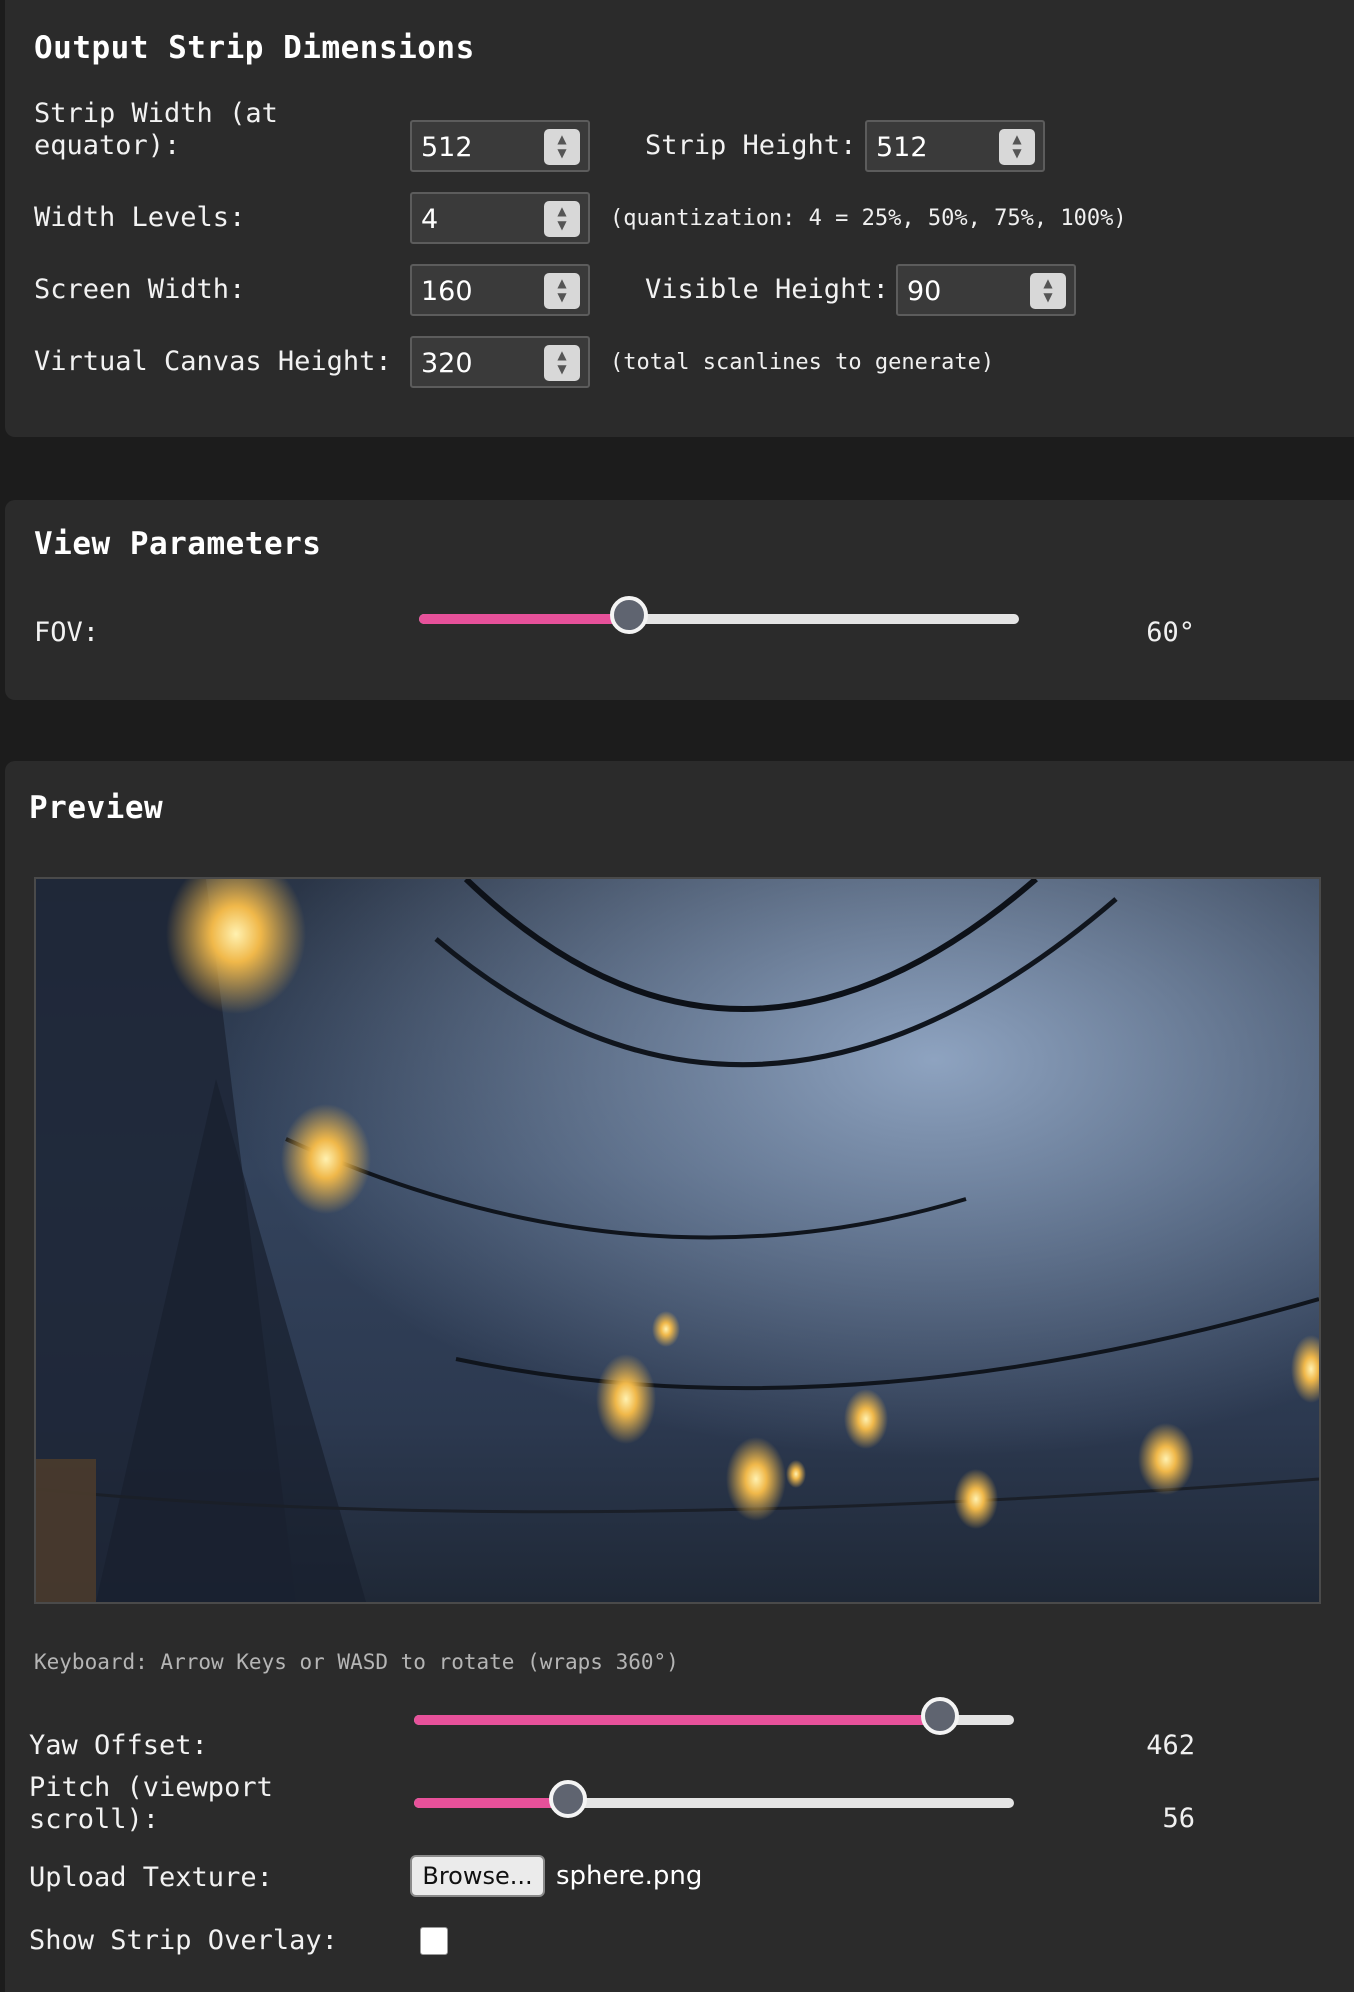  What do you see at coordinates (430, 219) in the screenshot?
I see `width-levels-value: 4` at bounding box center [430, 219].